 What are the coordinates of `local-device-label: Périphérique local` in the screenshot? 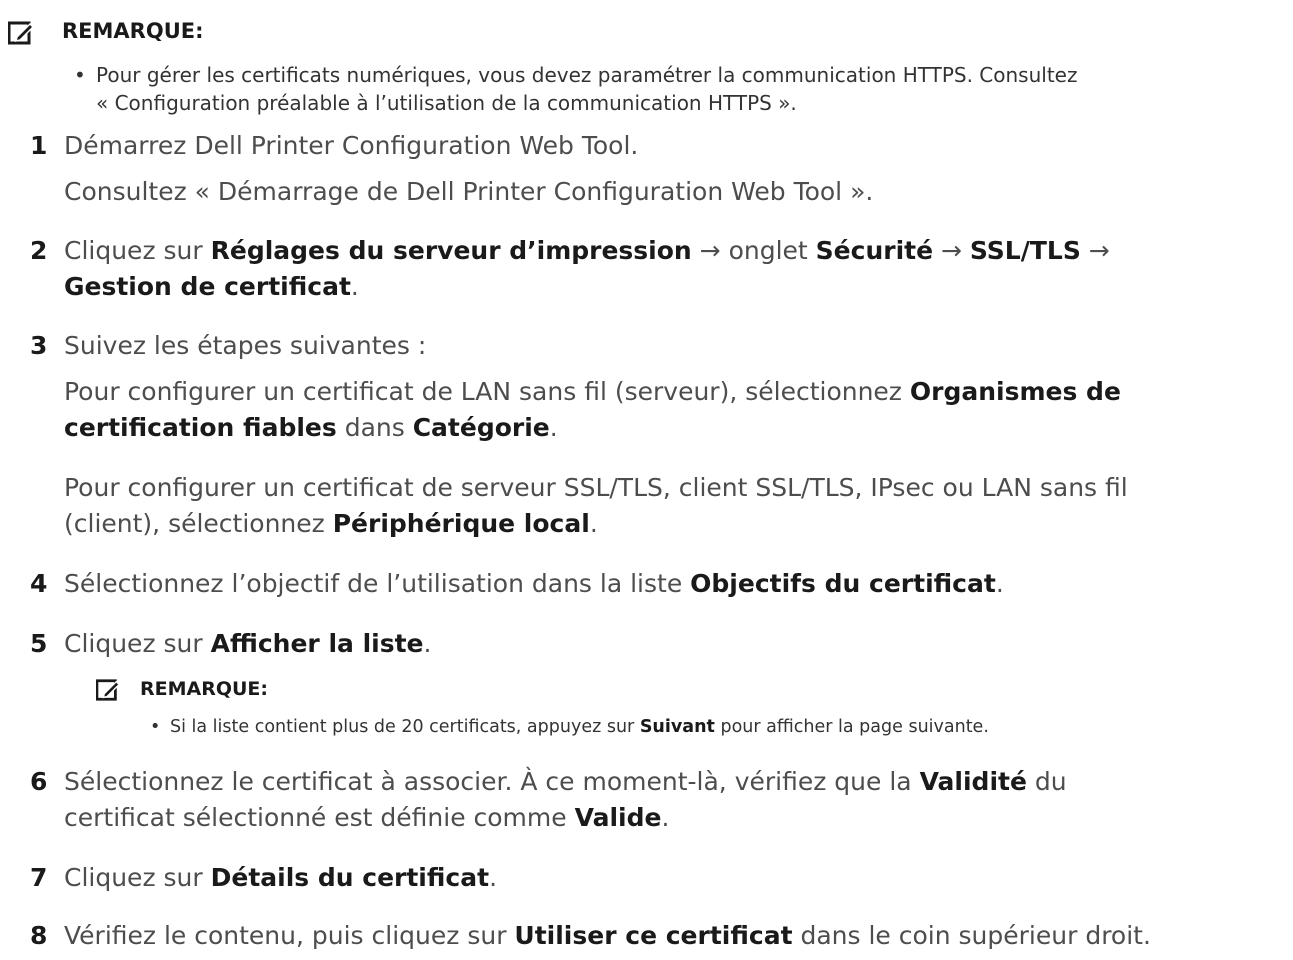 It's located at (461, 523).